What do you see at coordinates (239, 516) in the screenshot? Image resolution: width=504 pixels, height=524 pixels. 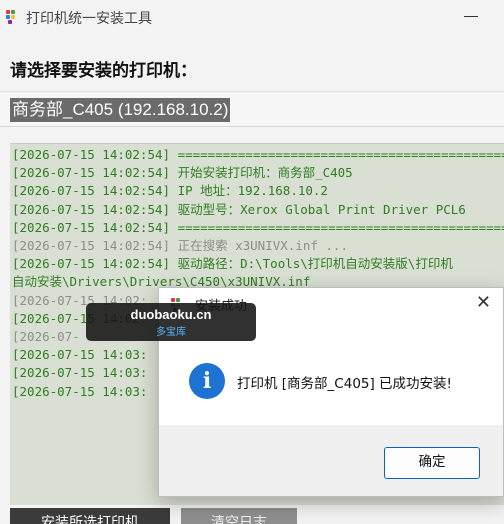 I see `clear-log-button: 清空日志` at bounding box center [239, 516].